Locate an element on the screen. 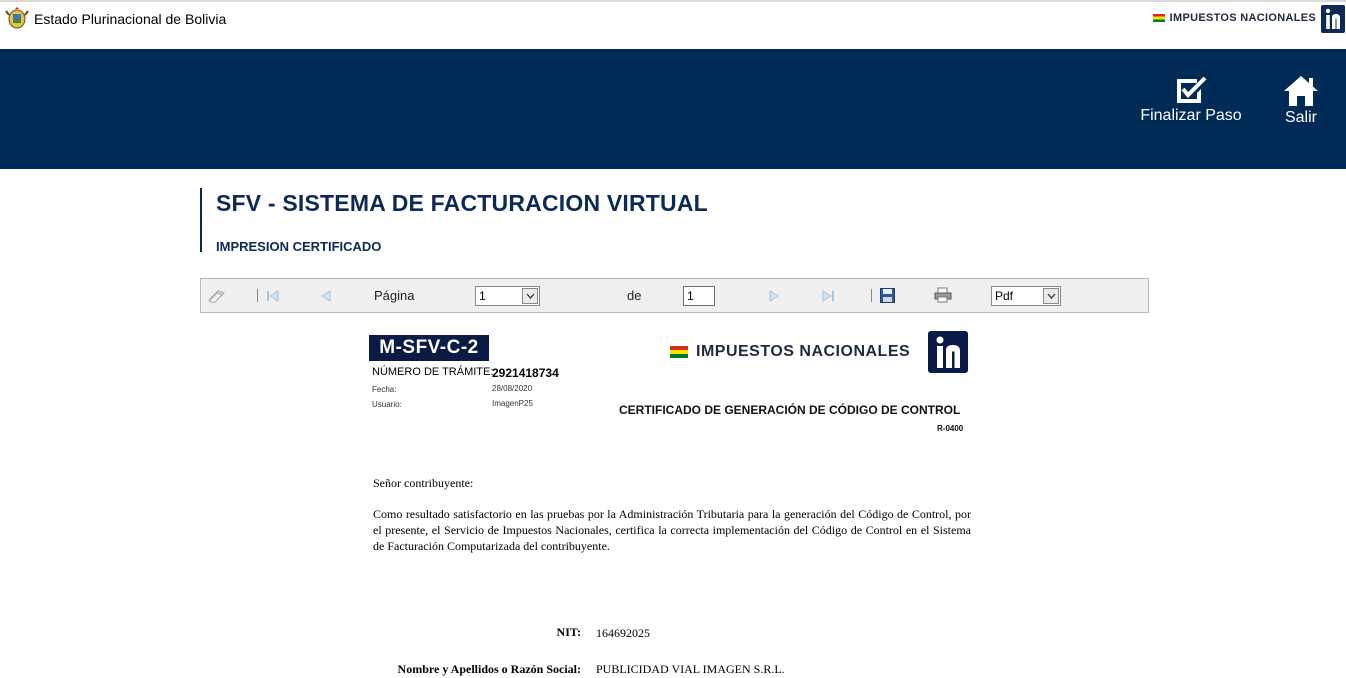 This screenshot has height=678, width=1346. brand-logo-large: IMPUESTOS NACIONALES is located at coordinates (790, 352).